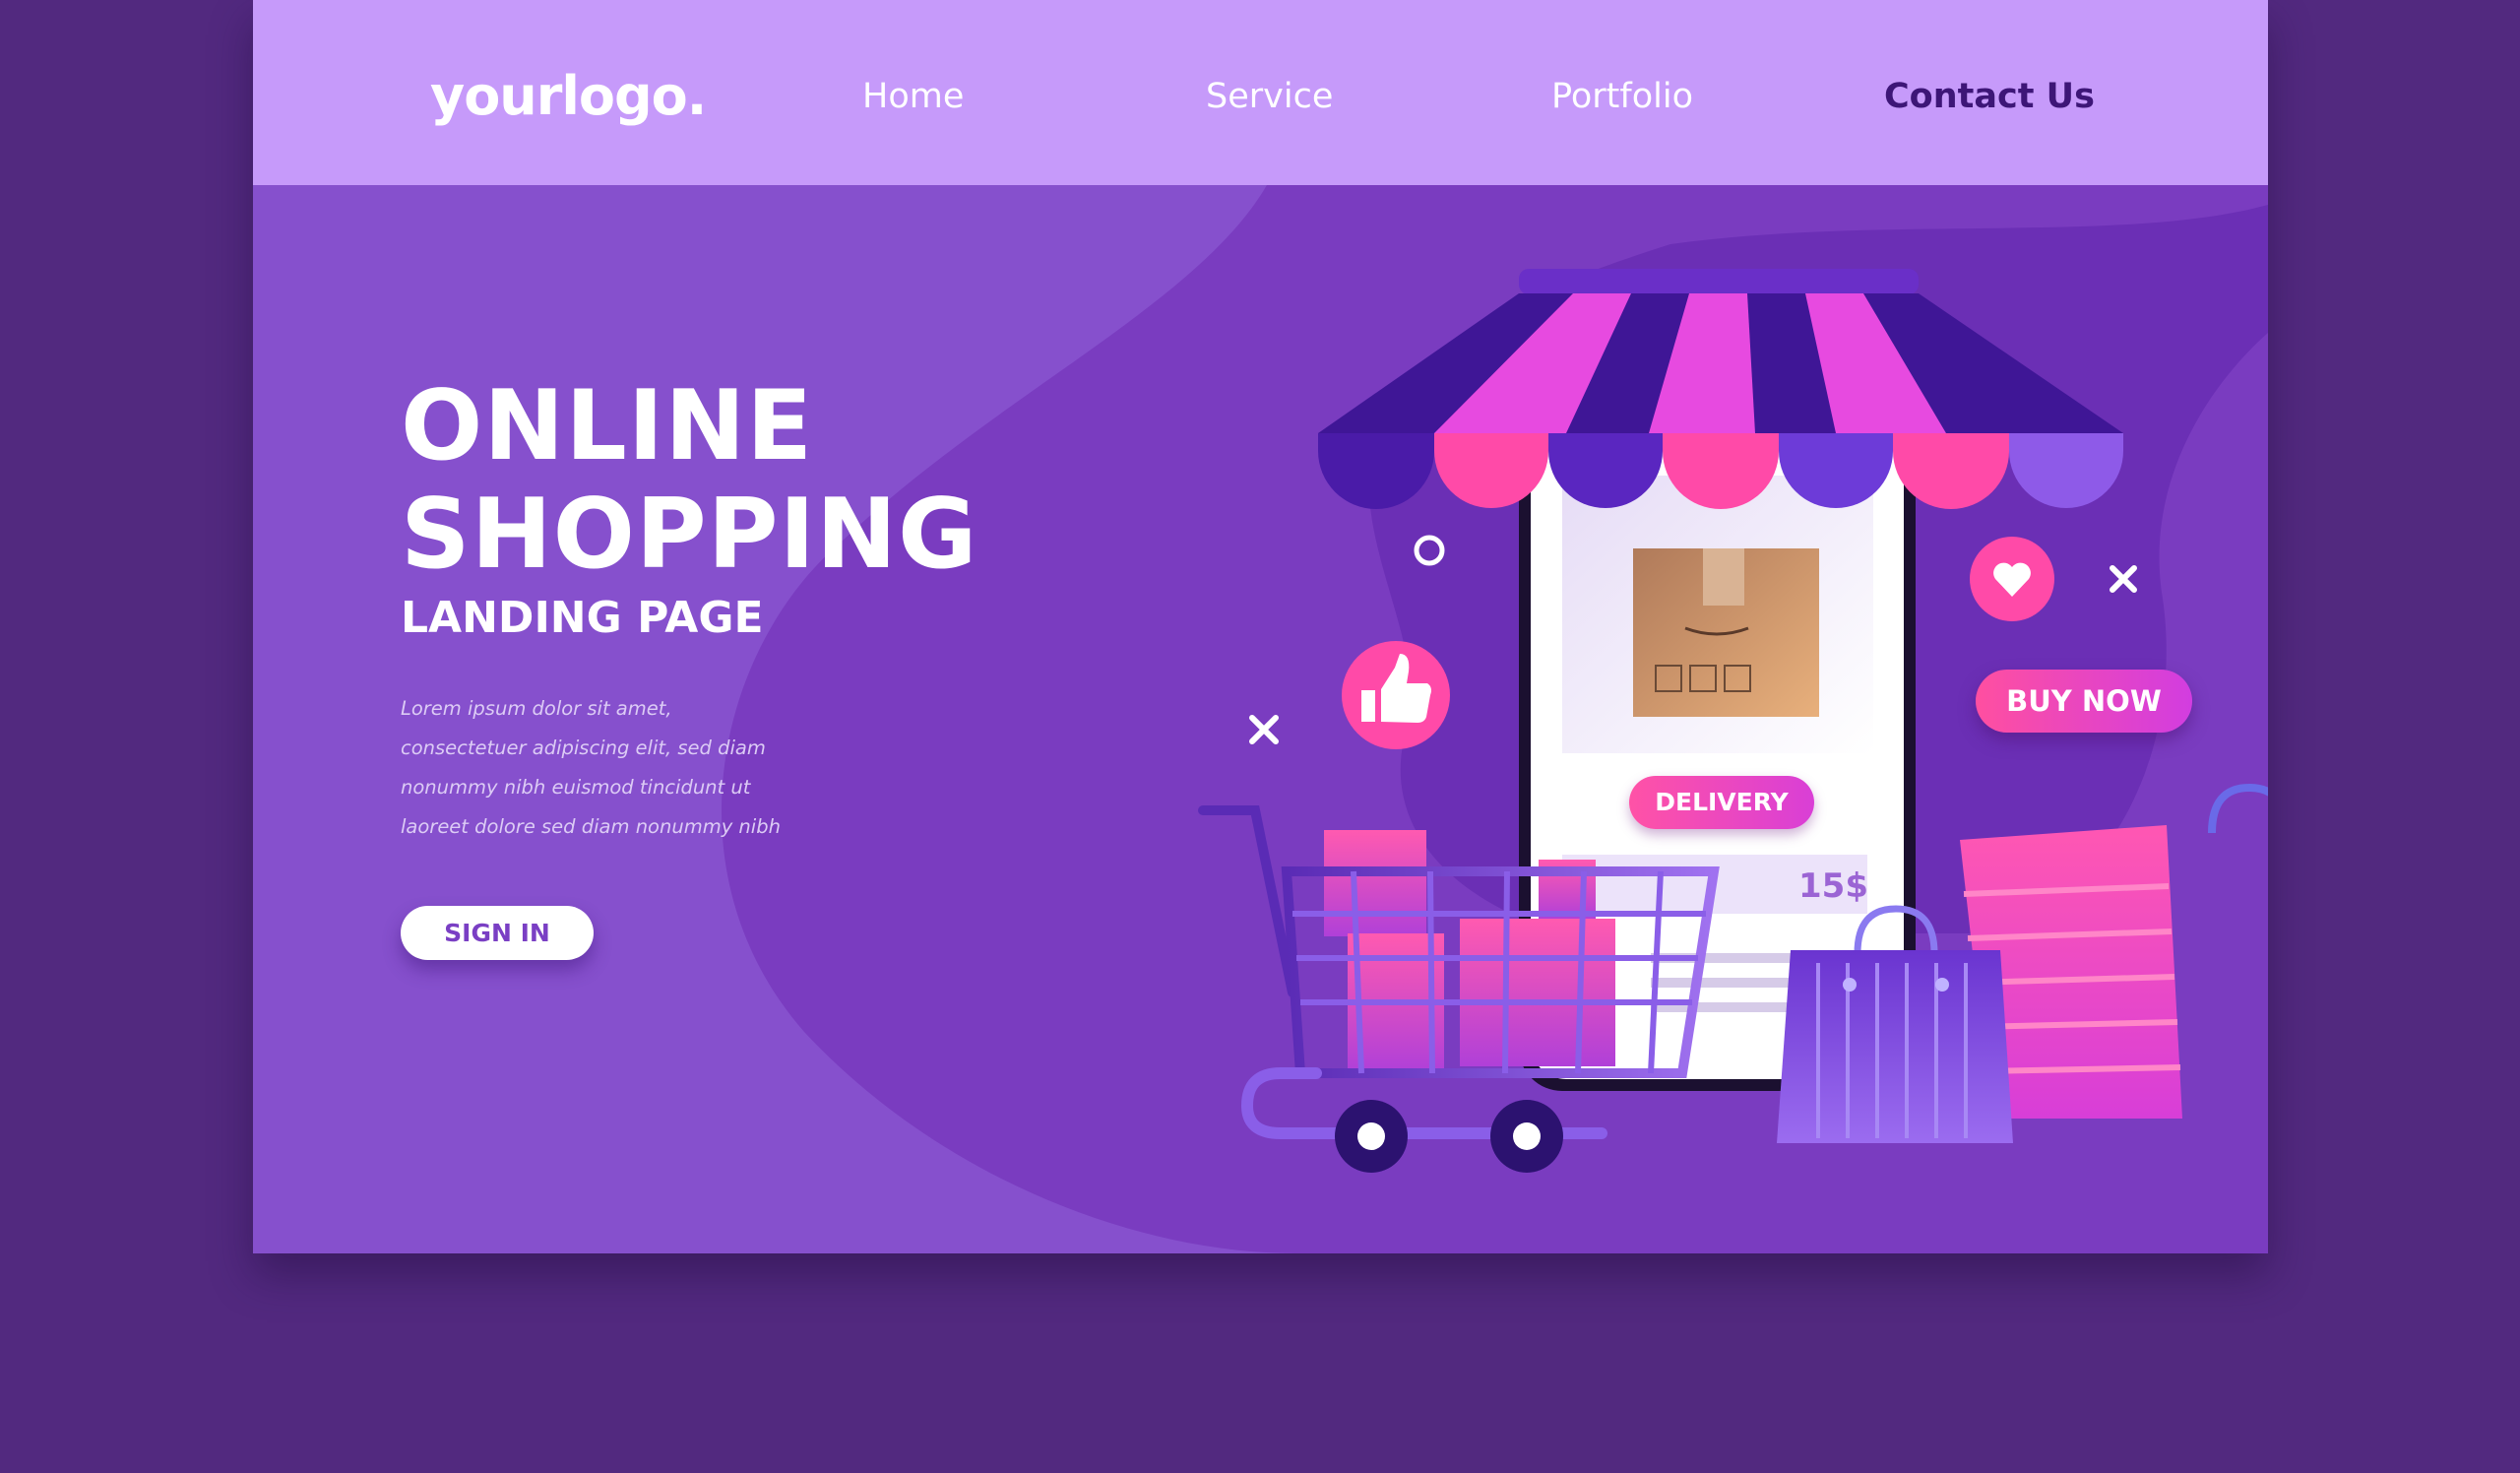 The image size is (2520, 1473). What do you see at coordinates (1396, 695) in the screenshot?
I see `thumbs-up-icon` at bounding box center [1396, 695].